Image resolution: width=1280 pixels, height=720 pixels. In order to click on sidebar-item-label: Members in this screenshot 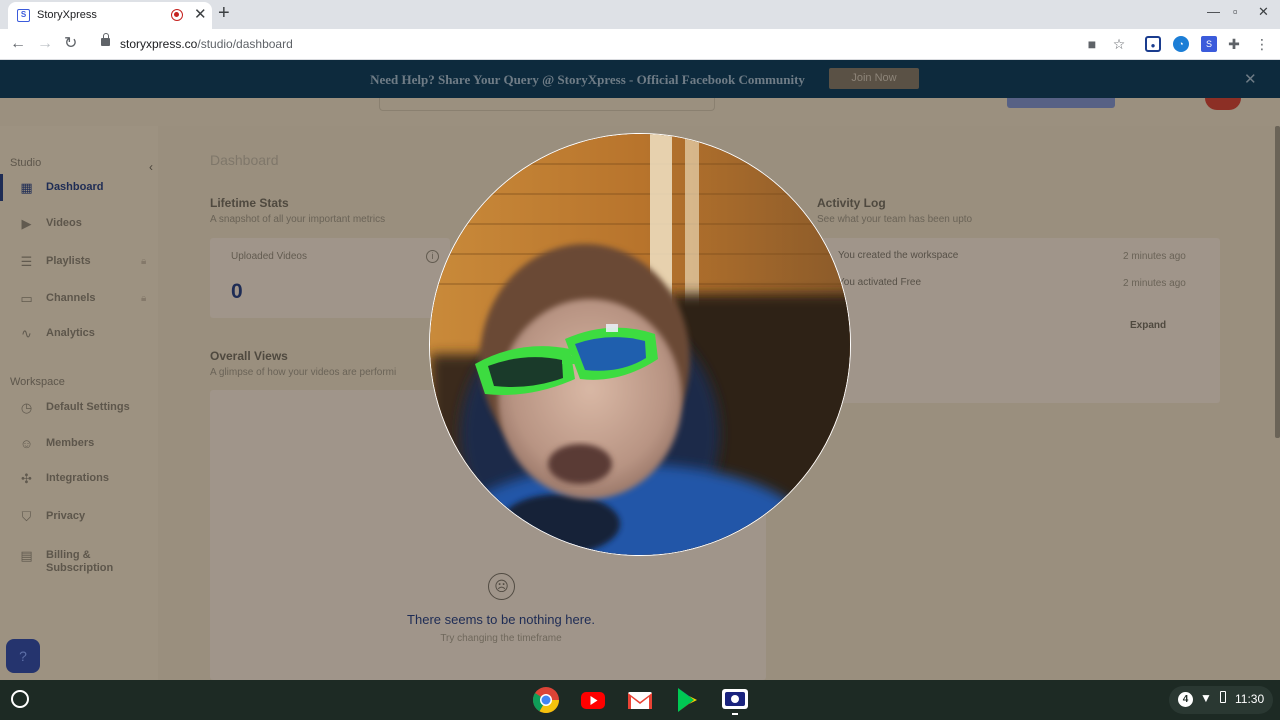, I will do `click(70, 443)`.